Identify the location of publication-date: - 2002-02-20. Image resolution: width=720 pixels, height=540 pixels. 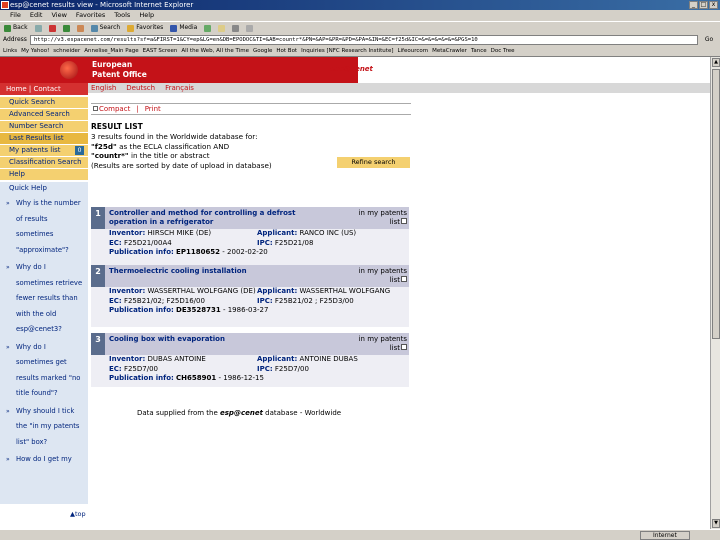
(245, 252).